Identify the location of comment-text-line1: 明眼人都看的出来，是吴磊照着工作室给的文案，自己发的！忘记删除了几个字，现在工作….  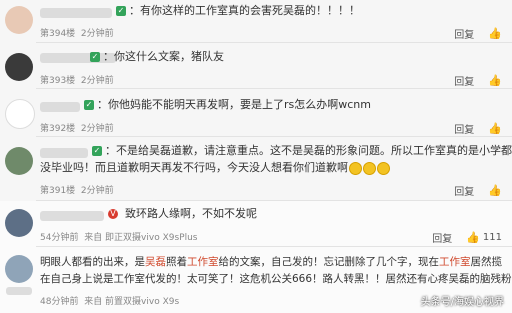
(271, 262).